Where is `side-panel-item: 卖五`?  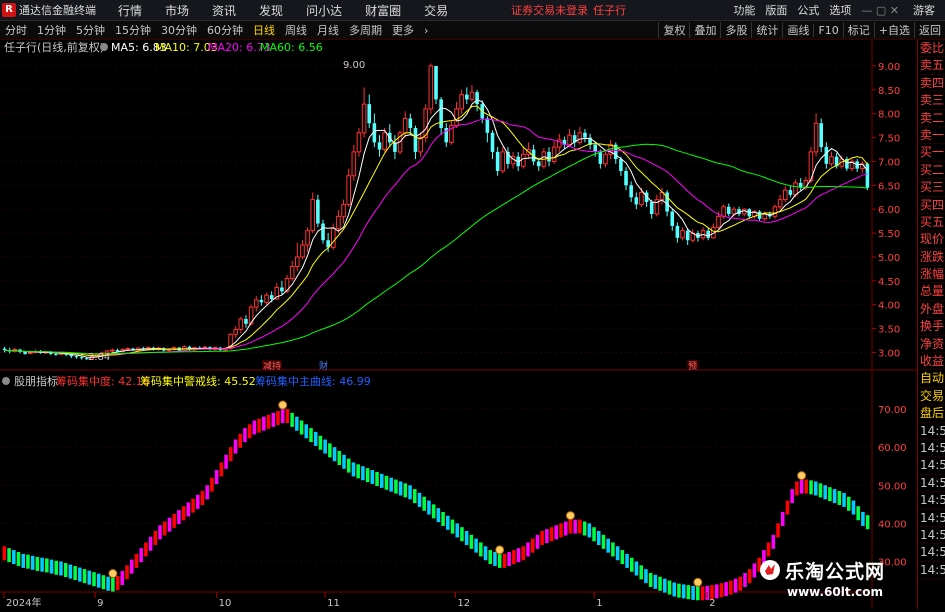
side-panel-item: 卖五 is located at coordinates (931, 66).